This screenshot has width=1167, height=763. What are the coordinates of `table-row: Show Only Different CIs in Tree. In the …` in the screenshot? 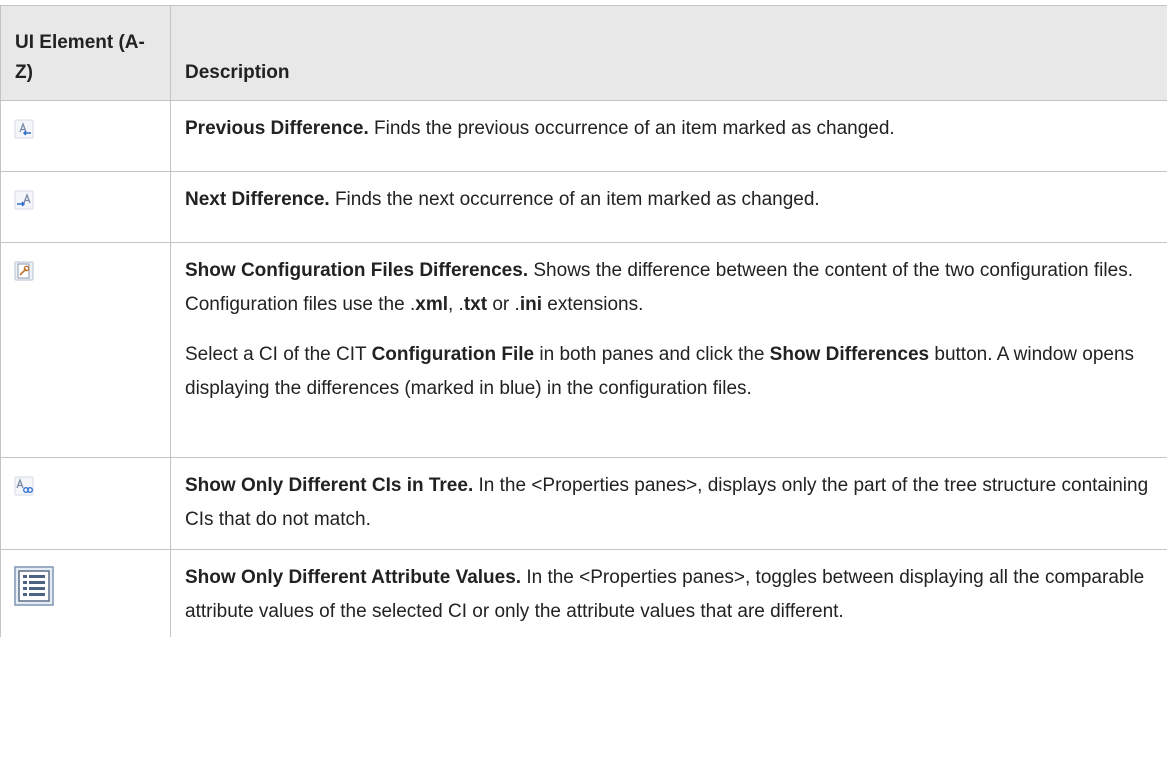 It's located at (583, 503).